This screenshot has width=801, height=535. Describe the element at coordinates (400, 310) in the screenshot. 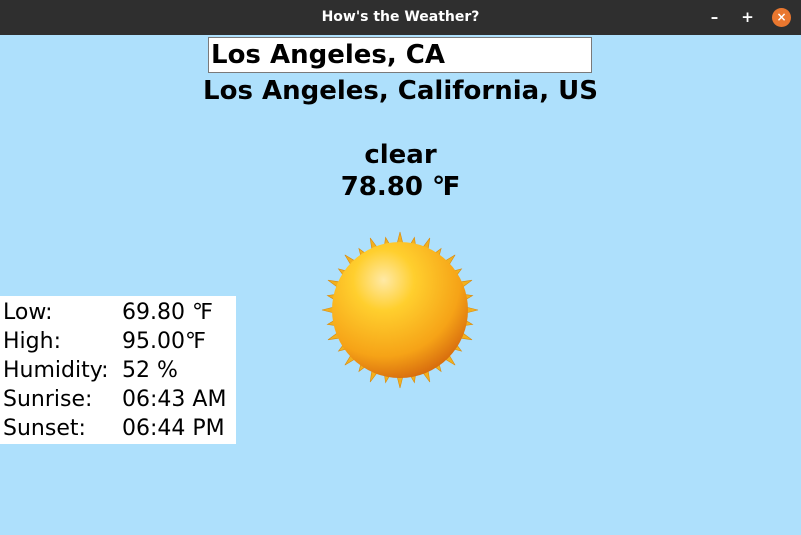

I see `sun-icon` at that location.